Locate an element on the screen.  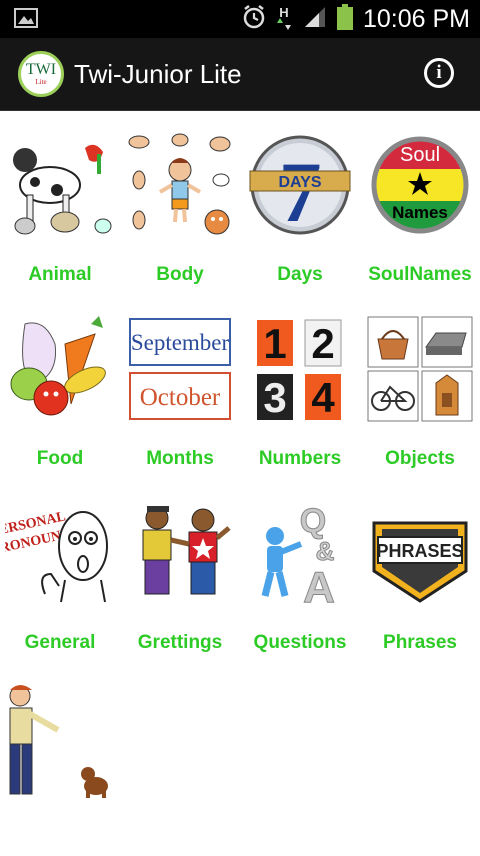
category-man-and-dog is located at coordinates (60, 764).